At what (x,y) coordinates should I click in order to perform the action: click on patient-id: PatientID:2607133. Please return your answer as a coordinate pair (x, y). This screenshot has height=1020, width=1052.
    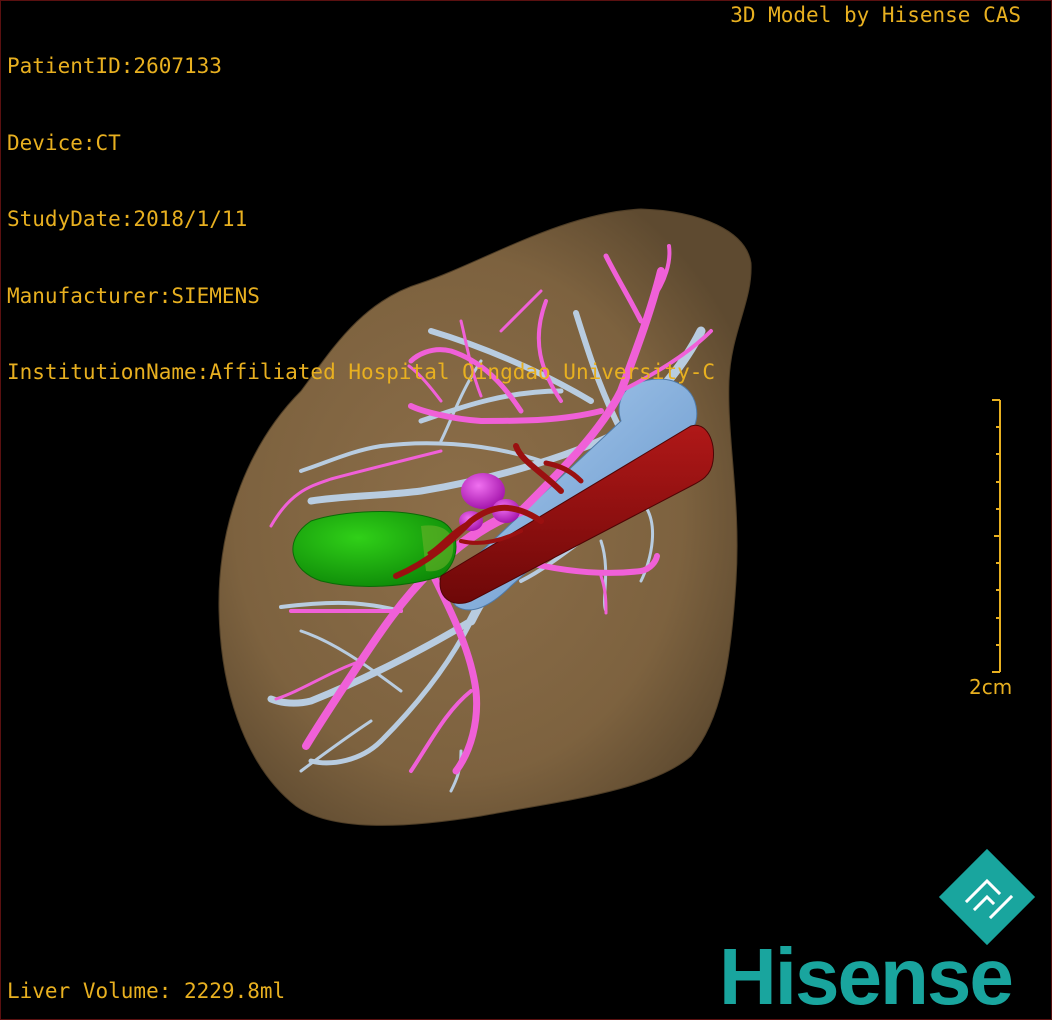
    Looking at the image, I should click on (114, 66).